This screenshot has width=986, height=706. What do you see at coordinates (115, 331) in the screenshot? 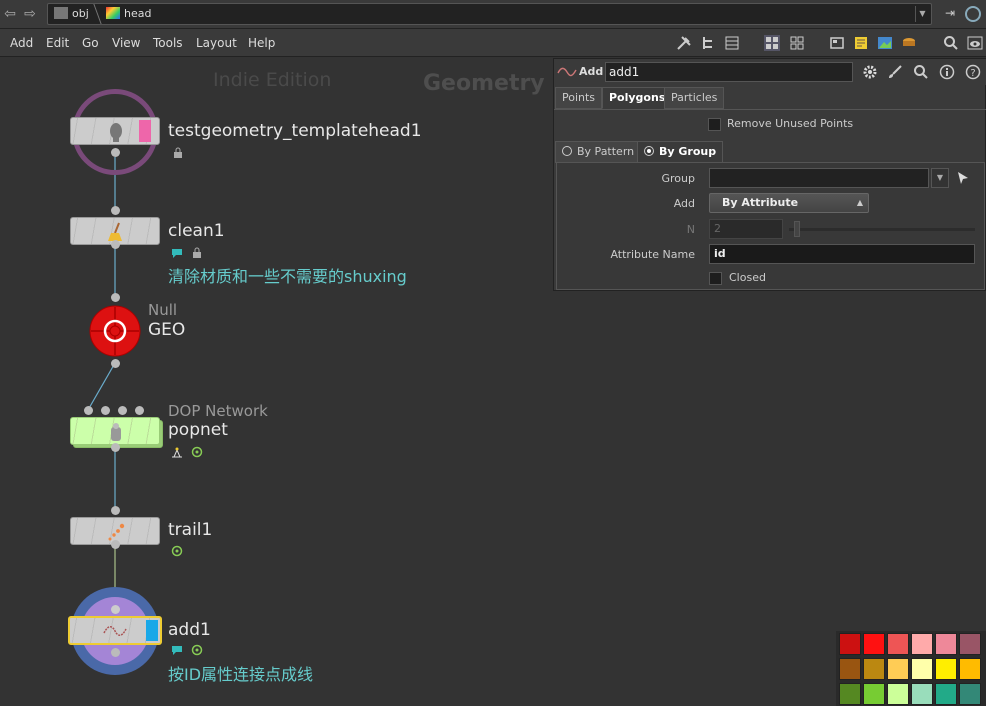
I see `null-node-icon` at bounding box center [115, 331].